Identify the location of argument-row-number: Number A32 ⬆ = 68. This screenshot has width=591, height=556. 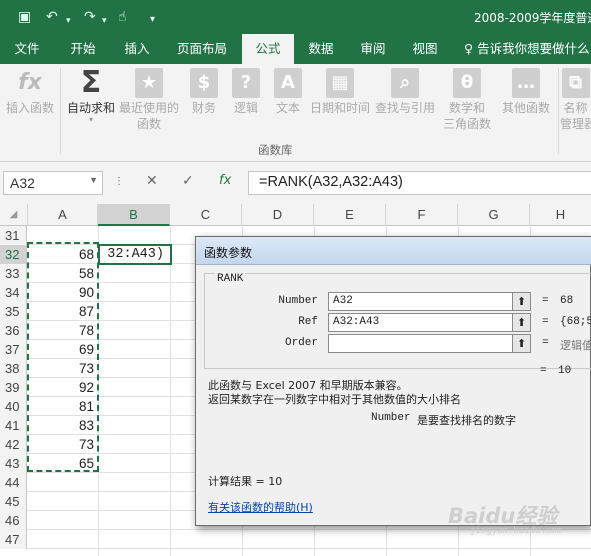
(398, 302).